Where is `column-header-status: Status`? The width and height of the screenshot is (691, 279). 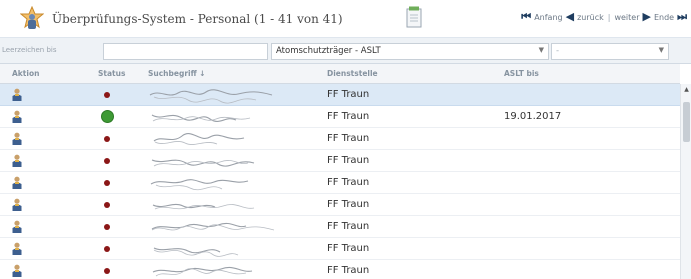
column-header-status: Status is located at coordinates (111, 73).